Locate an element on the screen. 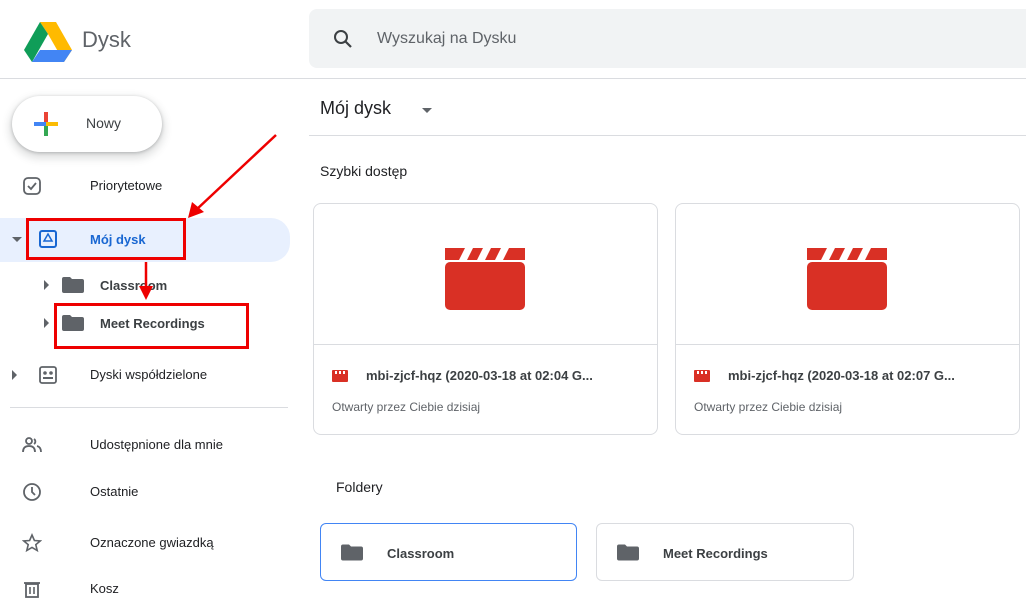  search-icon is located at coordinates (343, 39).